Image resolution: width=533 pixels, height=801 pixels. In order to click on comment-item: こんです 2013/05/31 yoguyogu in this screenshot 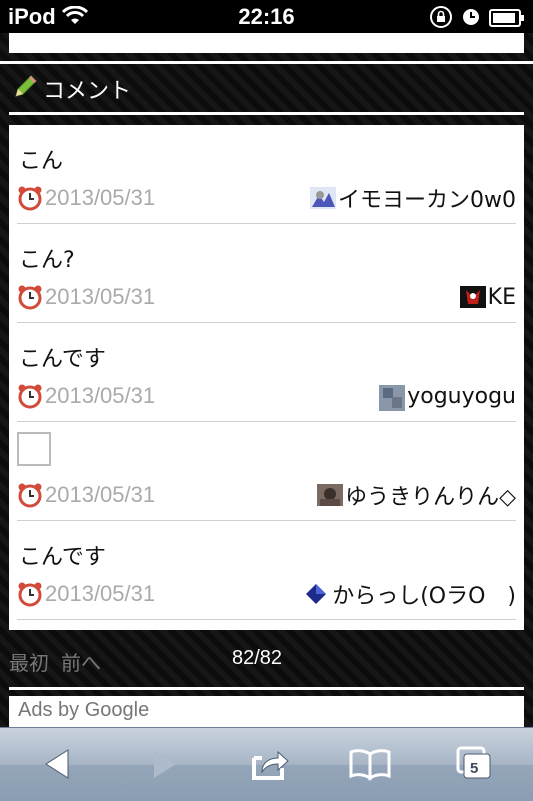, I will do `click(266, 372)`.